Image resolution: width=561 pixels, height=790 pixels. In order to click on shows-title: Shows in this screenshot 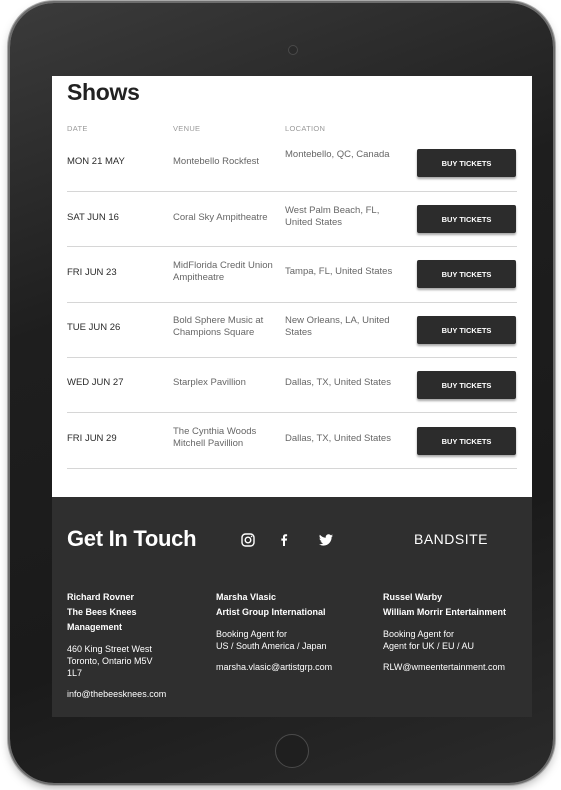, I will do `click(103, 92)`.